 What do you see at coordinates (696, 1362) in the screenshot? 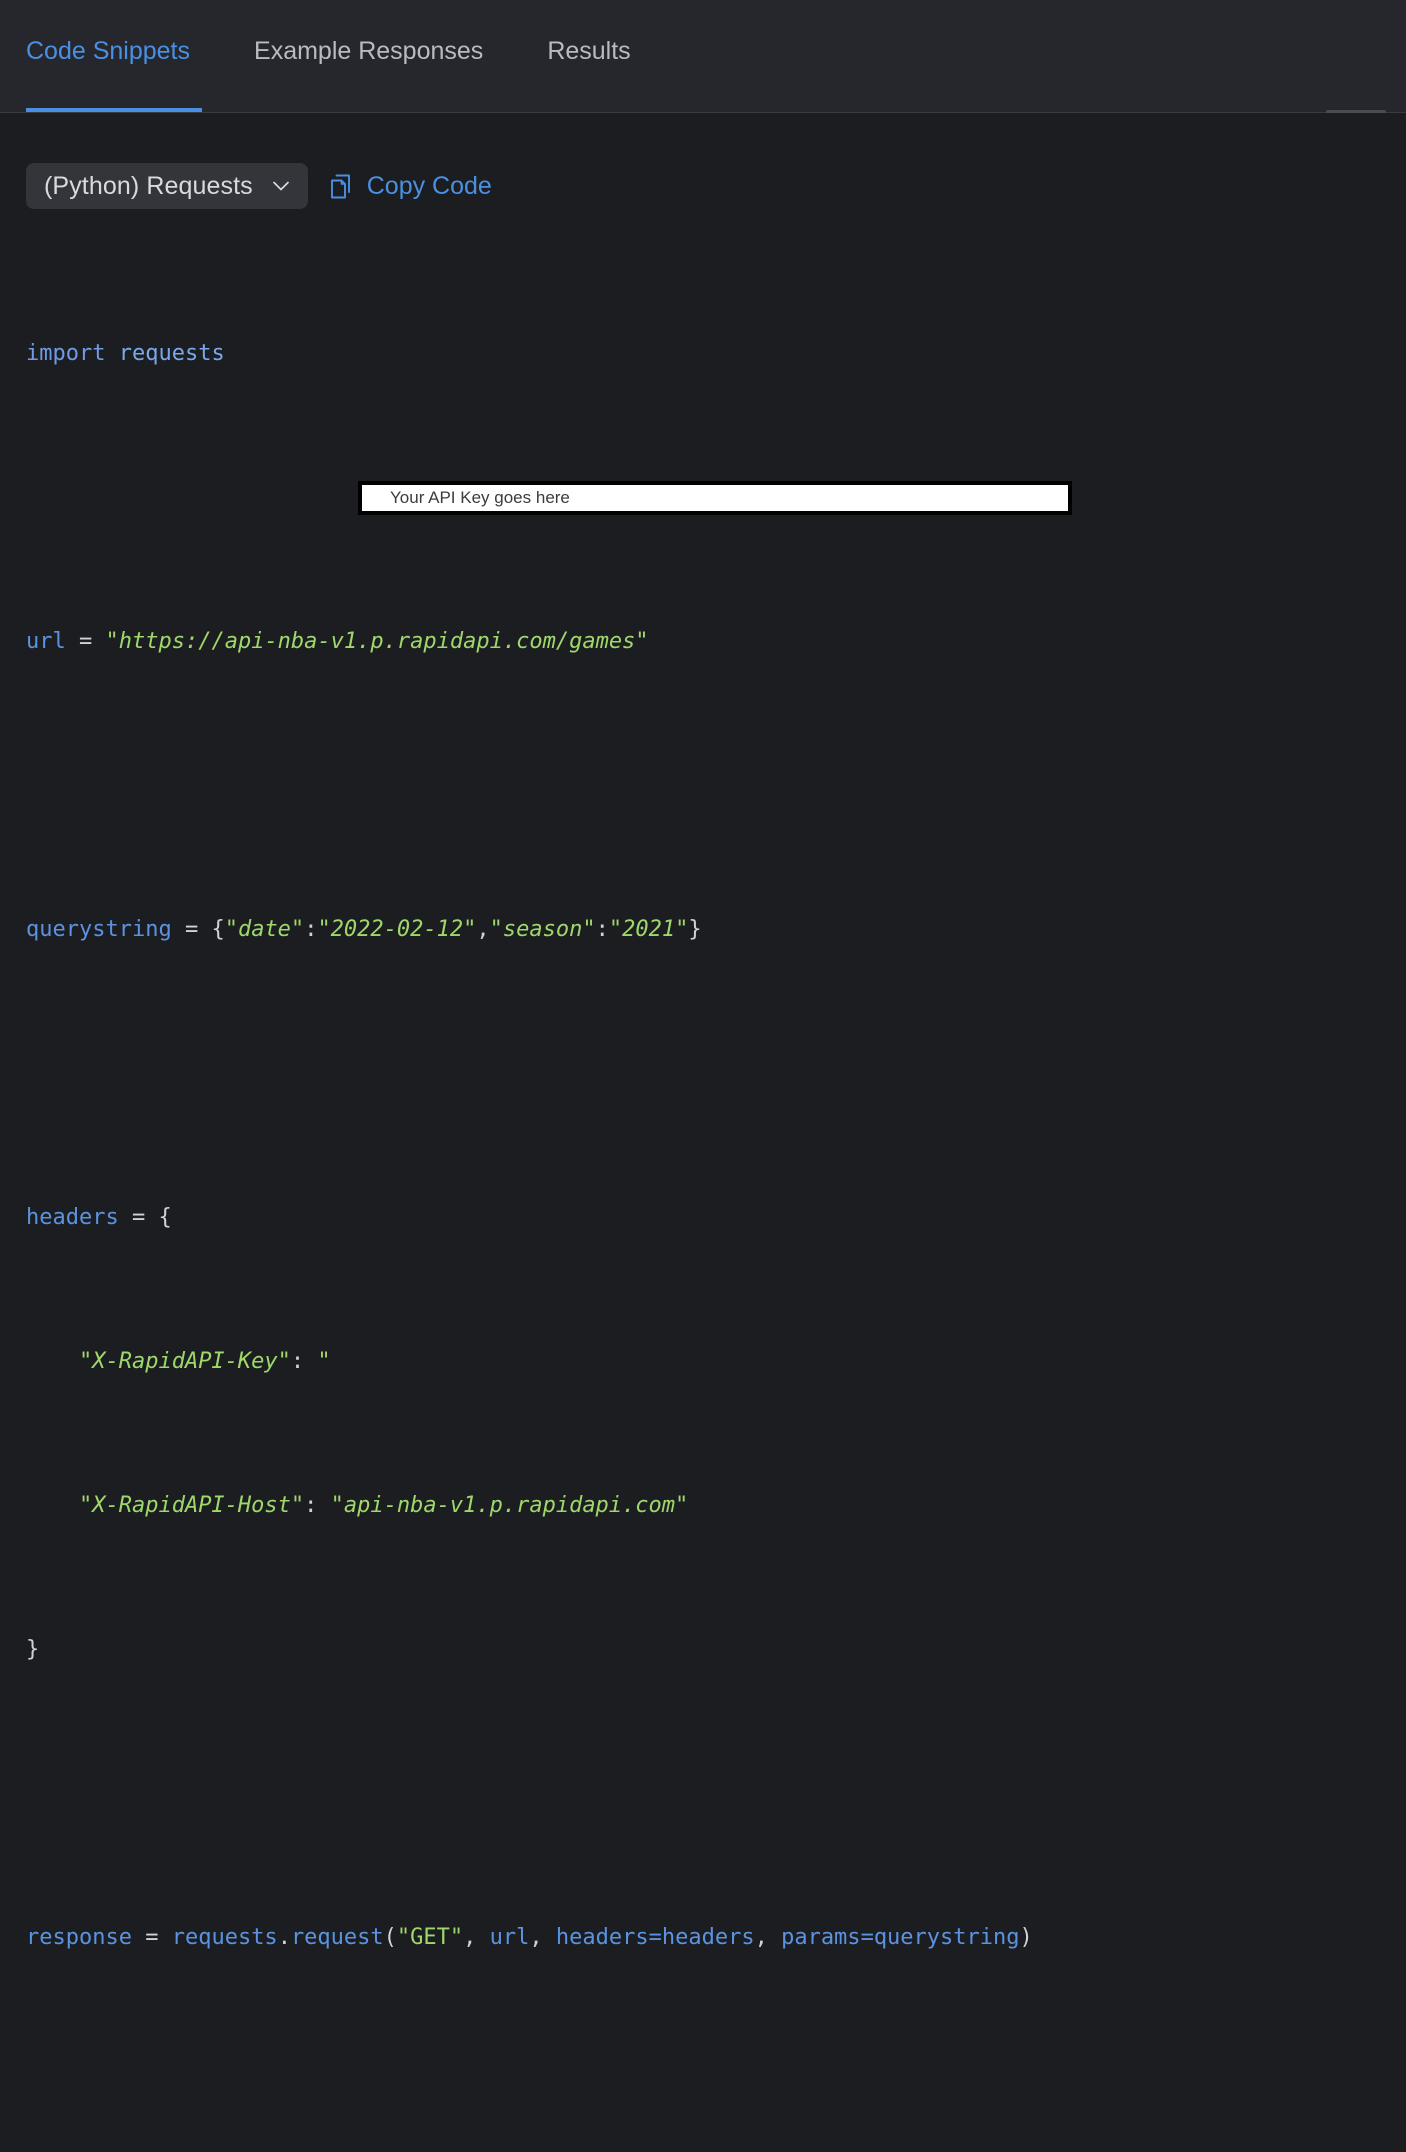
I see `code-line-apikey-header: "X-RapidAPI-Key": "` at bounding box center [696, 1362].